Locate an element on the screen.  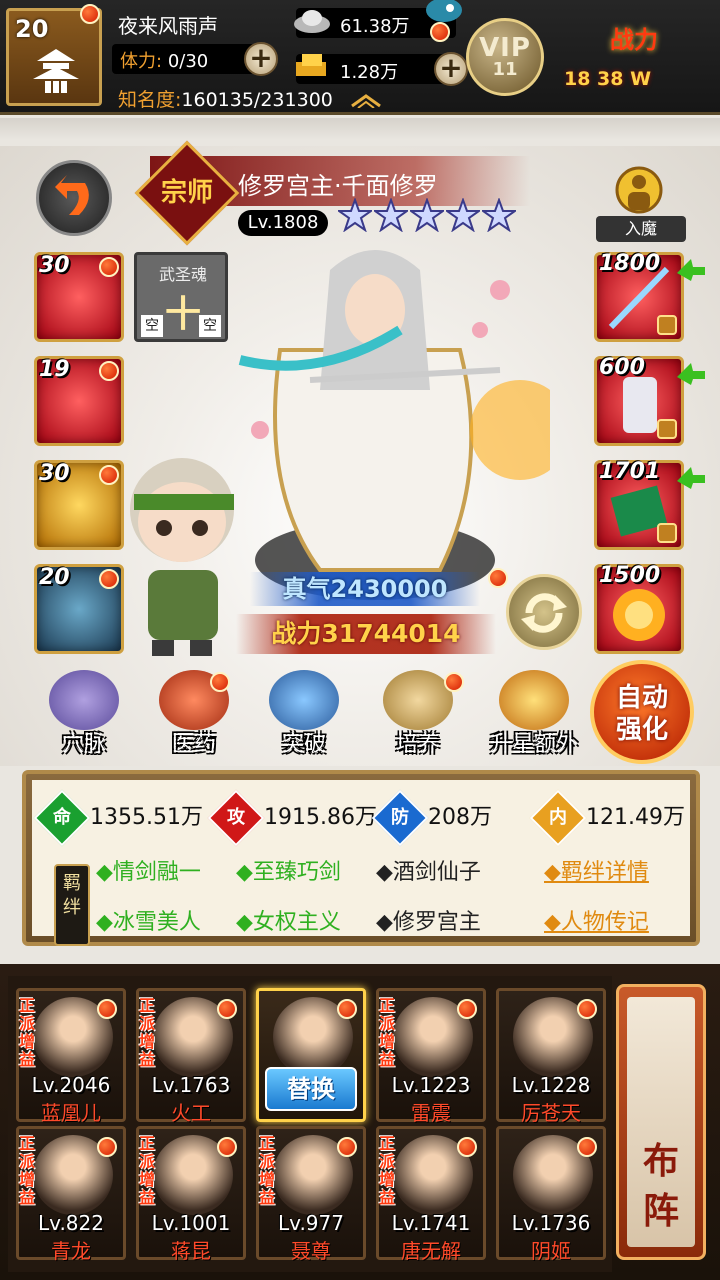
hero-level: Lv.822 is located at coordinates (71, 1223).